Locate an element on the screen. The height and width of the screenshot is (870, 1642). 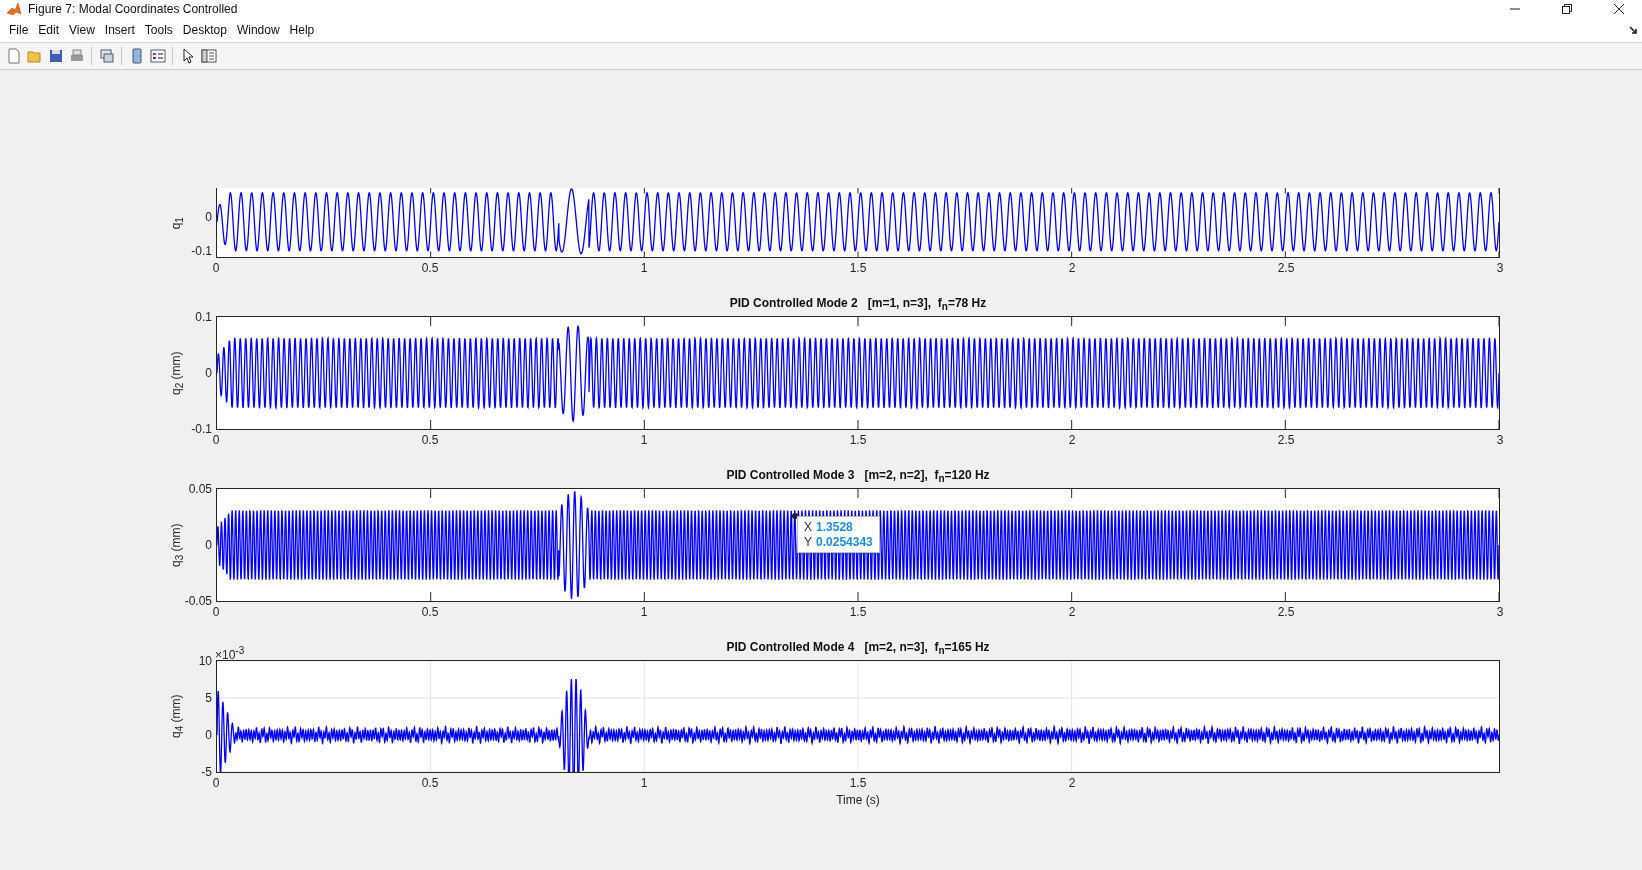
menu-item: Help is located at coordinates (302, 30).